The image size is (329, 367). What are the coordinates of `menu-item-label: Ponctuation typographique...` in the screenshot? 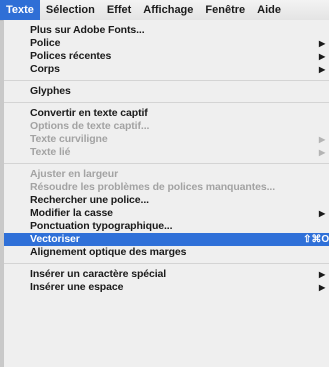 It's located at (101, 226).